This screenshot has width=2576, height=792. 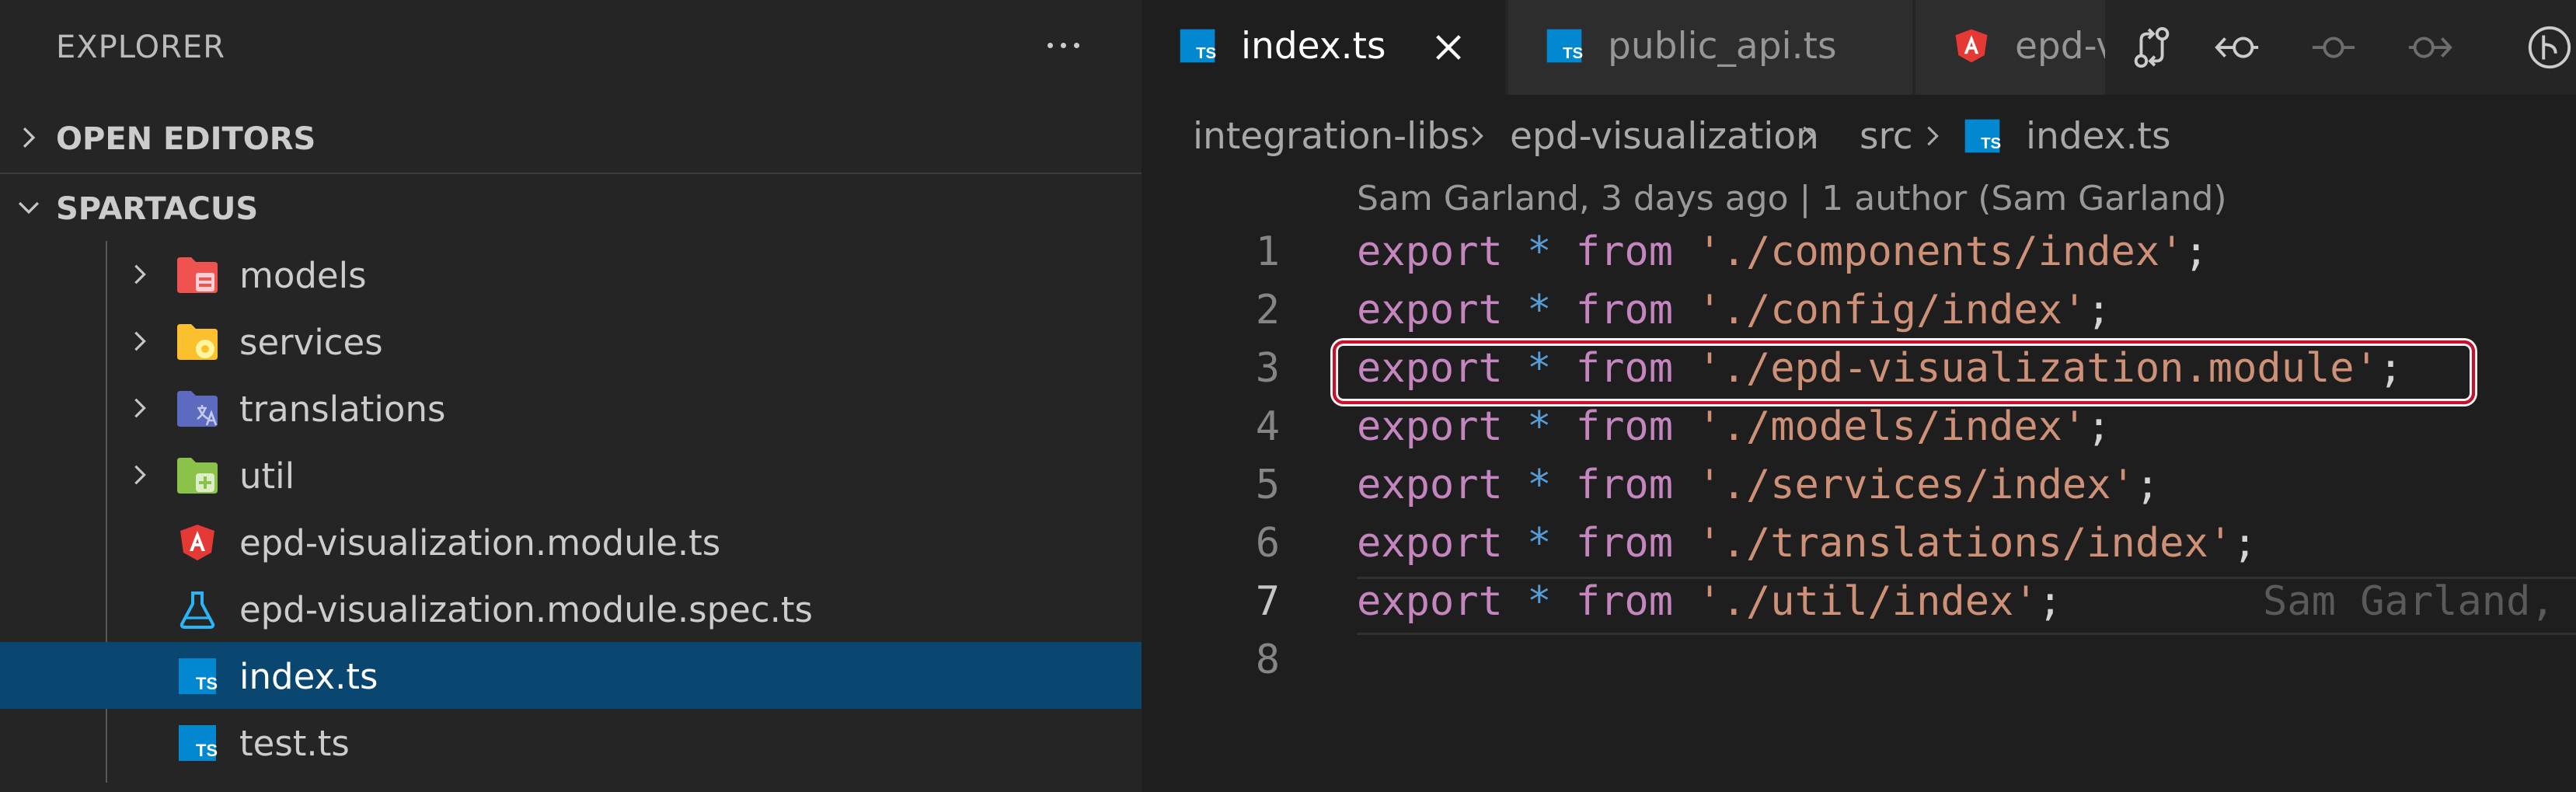 What do you see at coordinates (303, 275) in the screenshot?
I see `tree-item-label: models` at bounding box center [303, 275].